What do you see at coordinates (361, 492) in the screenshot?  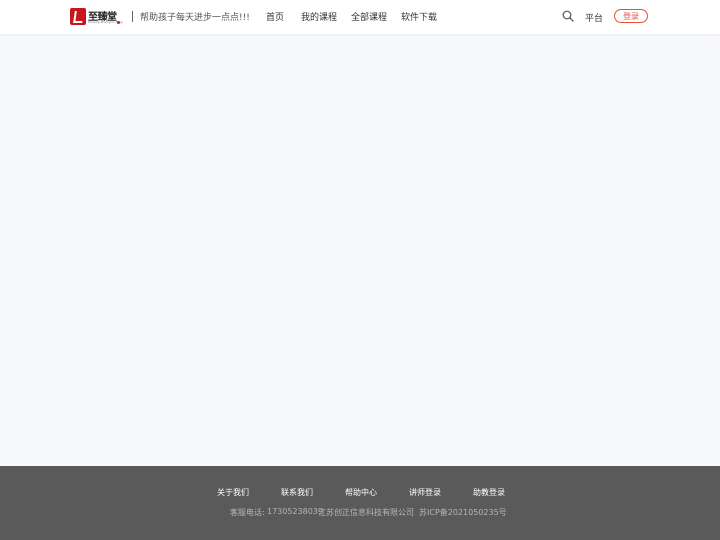 I see `footer-link-help: 帮助中心` at bounding box center [361, 492].